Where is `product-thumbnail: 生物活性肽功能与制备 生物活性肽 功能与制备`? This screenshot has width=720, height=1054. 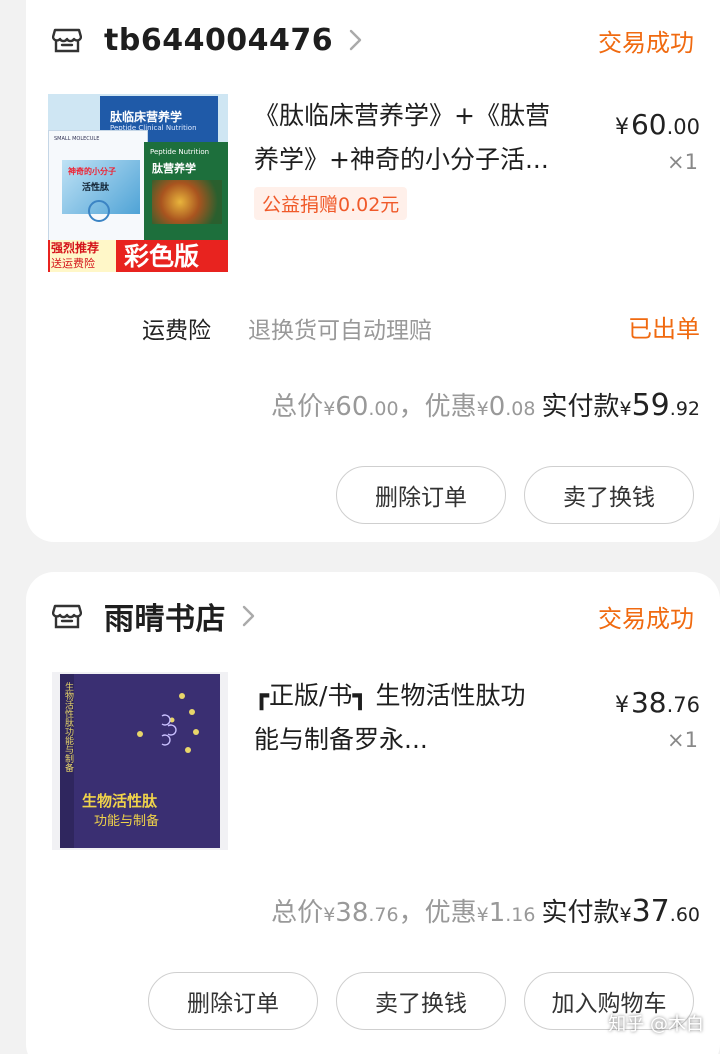
product-thumbnail: 生物活性肽功能与制备 生物活性肽 功能与制备 is located at coordinates (140, 761).